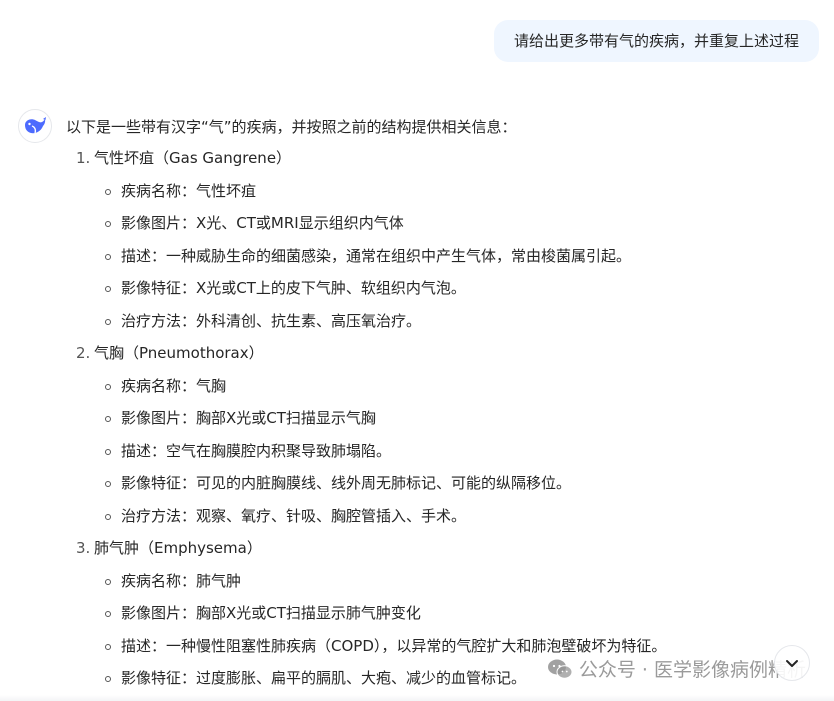 This screenshot has height=701, width=834. I want to click on user-message-bubble: 请给出更多带有气的疾病，并重复上述过程, so click(656, 41).